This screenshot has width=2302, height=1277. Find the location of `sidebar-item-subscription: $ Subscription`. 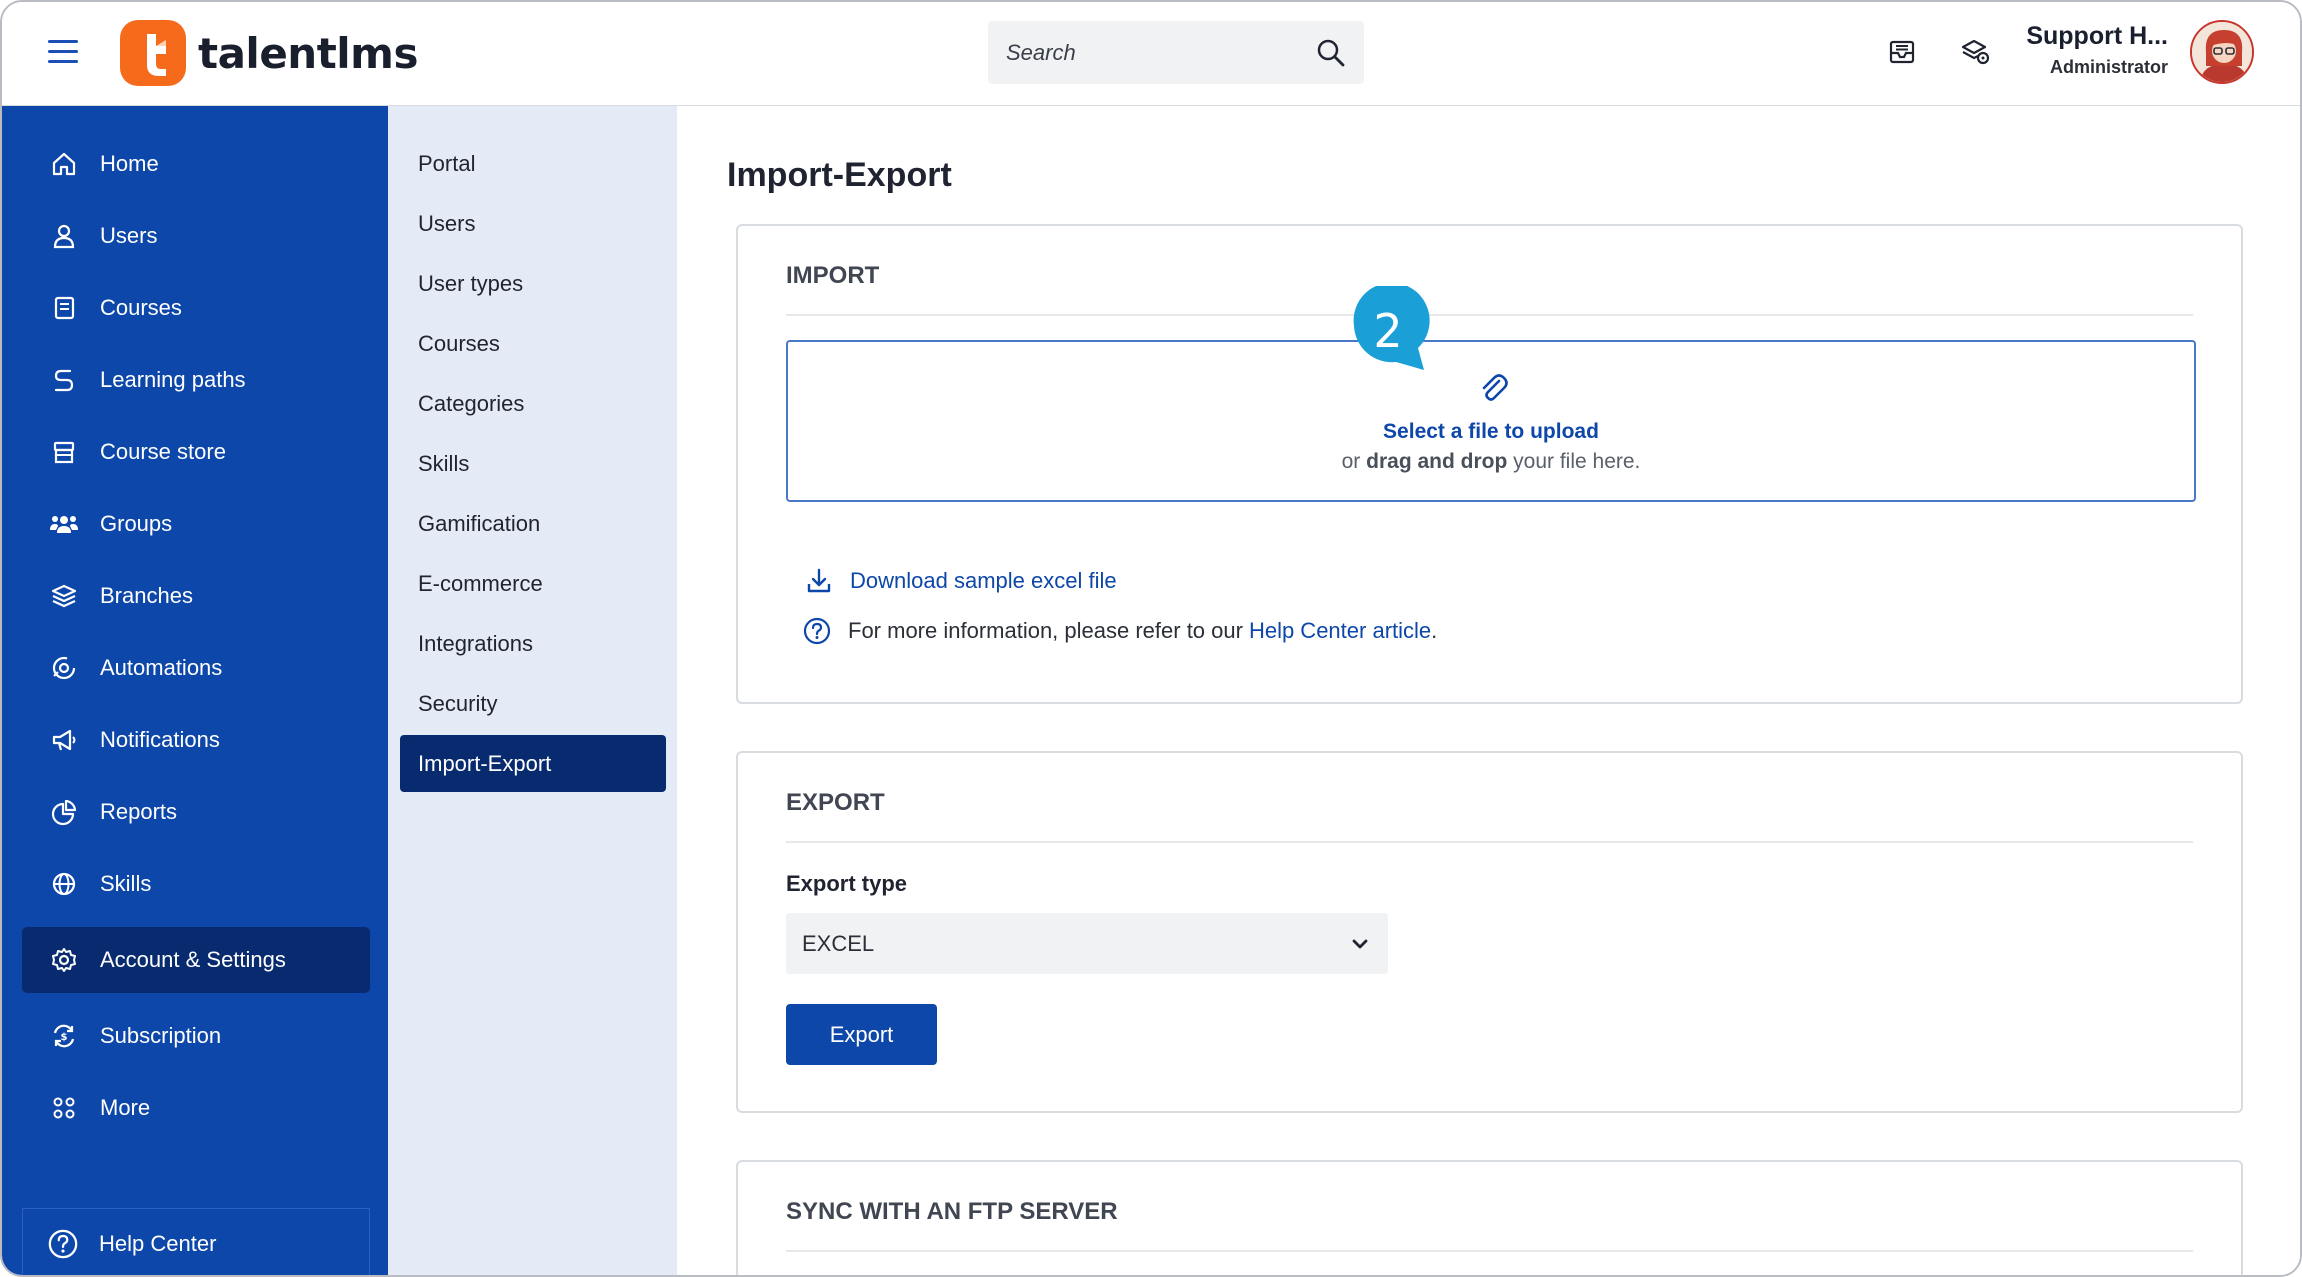

sidebar-item-subscription: $ Subscription is located at coordinates (196, 1036).